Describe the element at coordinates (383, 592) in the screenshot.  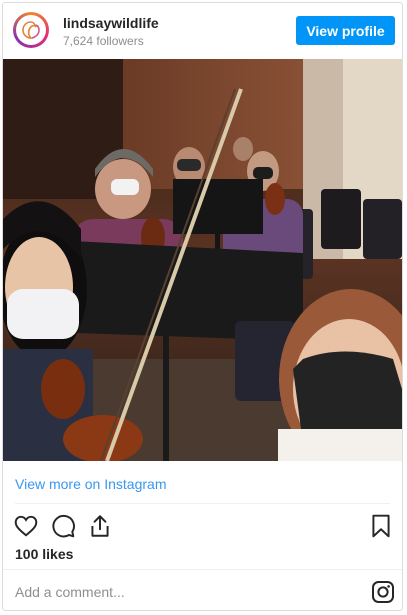
I see `instagram-logo-icon` at that location.